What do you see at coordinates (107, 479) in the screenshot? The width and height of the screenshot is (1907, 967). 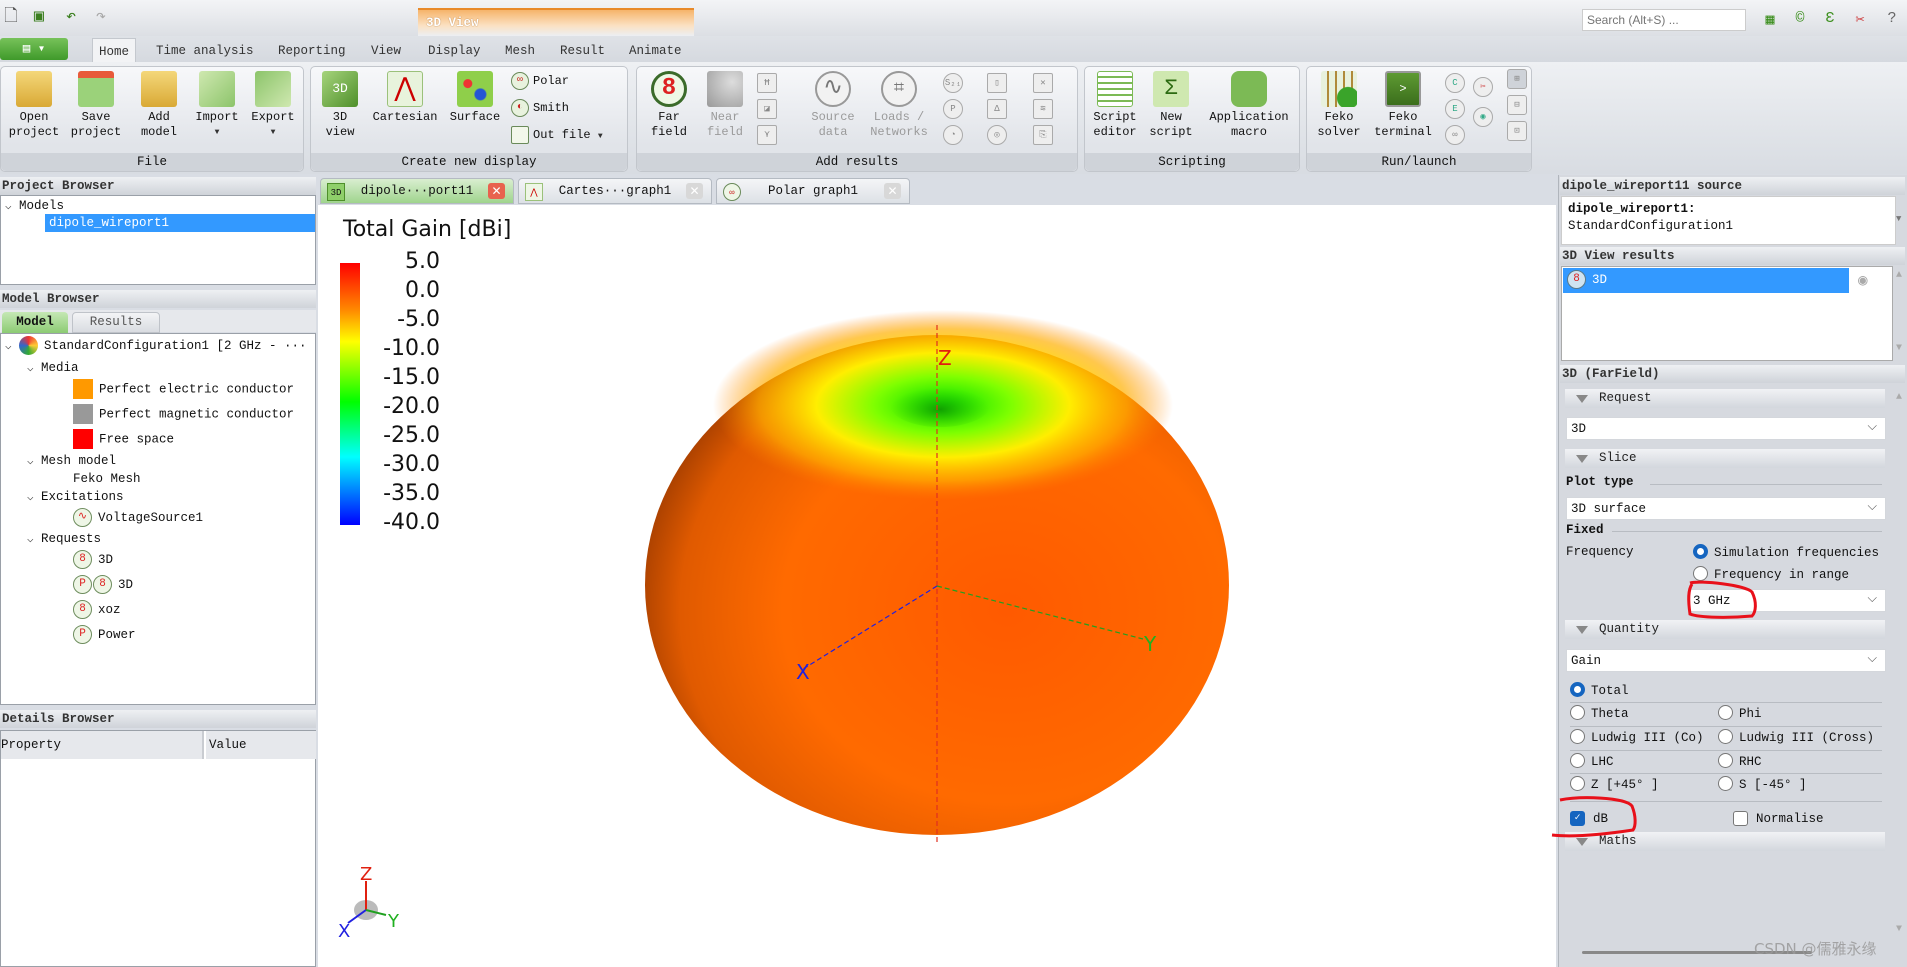 I see `tree-item-feko-mesh: Feko Mesh` at bounding box center [107, 479].